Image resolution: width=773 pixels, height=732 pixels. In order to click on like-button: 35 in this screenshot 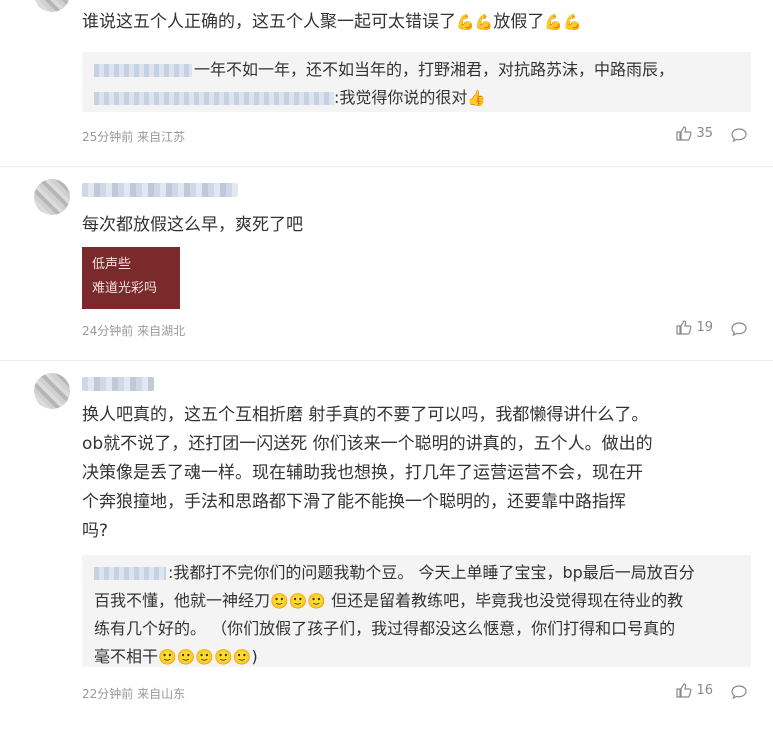, I will do `click(694, 133)`.